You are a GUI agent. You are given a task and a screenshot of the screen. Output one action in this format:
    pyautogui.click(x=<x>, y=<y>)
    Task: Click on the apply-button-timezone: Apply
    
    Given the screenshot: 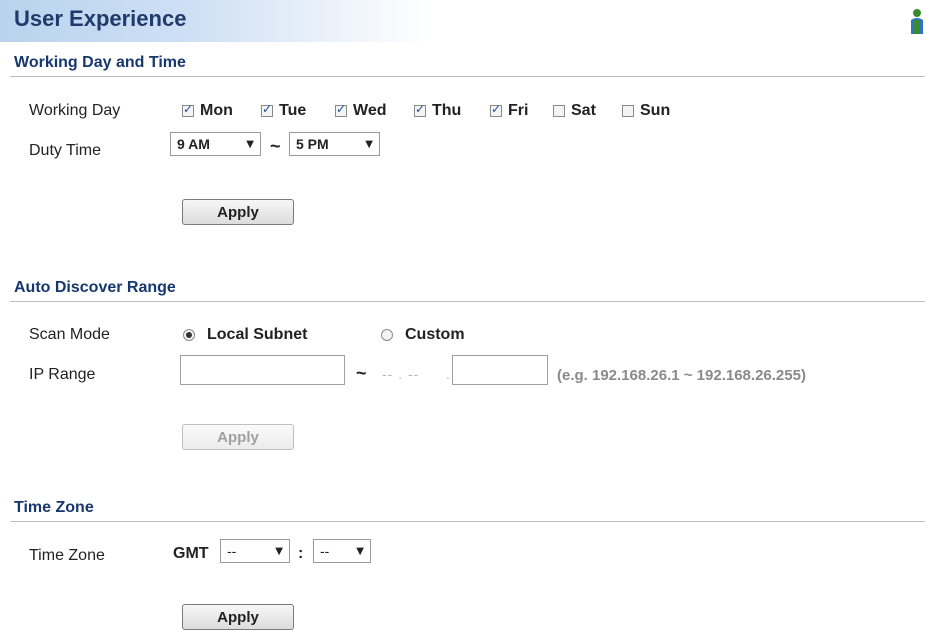 What is the action you would take?
    pyautogui.click(x=238, y=617)
    